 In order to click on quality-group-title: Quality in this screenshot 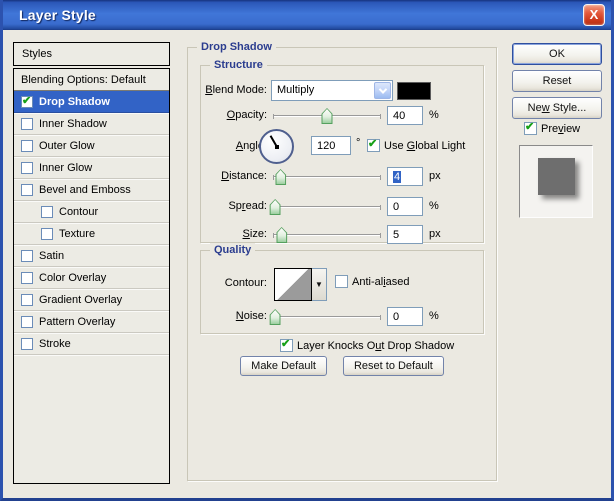, I will do `click(233, 250)`.